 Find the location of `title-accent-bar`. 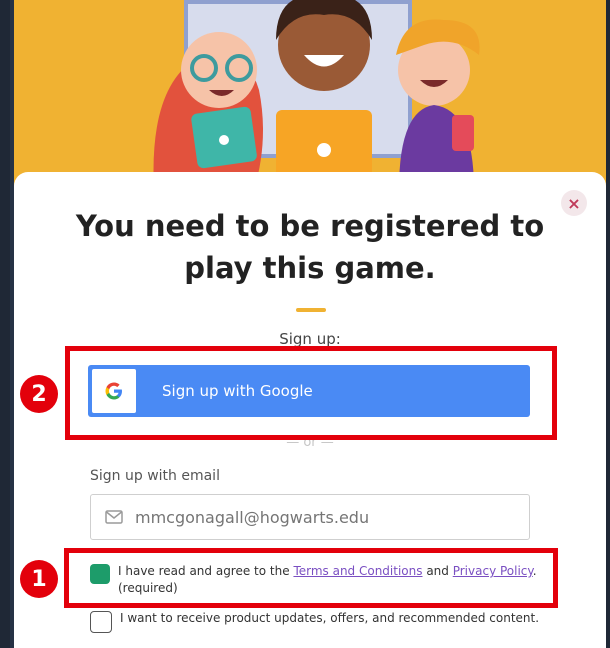

title-accent-bar is located at coordinates (311, 310).